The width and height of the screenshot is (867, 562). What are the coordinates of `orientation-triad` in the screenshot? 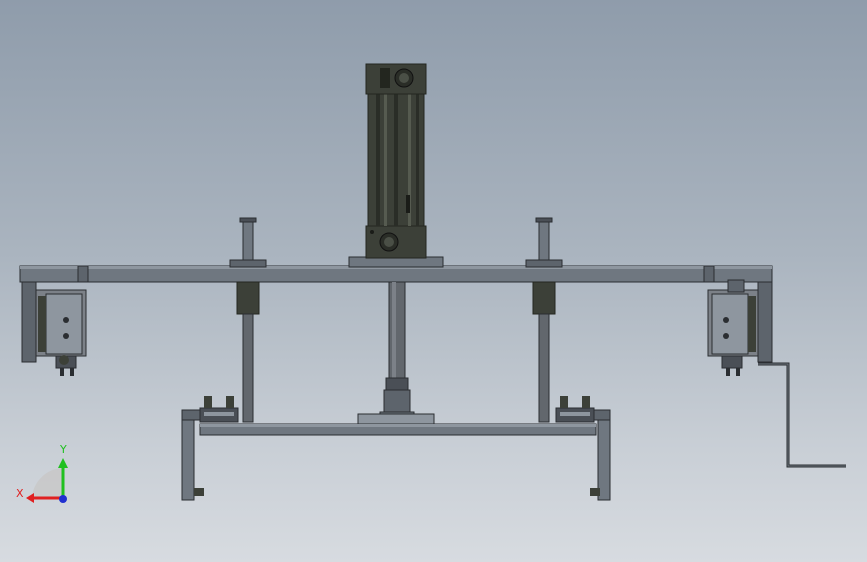 It's located at (47, 480).